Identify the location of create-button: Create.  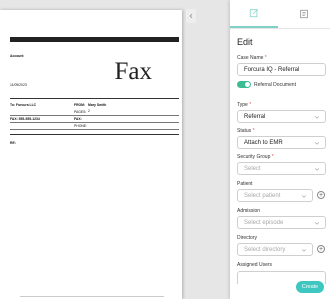
(310, 287).